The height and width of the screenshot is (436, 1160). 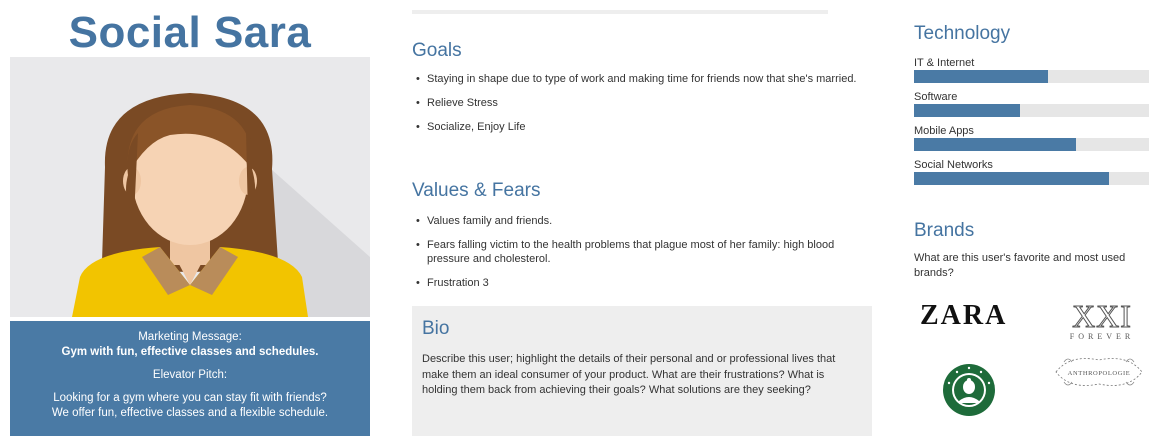 I want to click on avatar-illustration, so click(x=221, y=205).